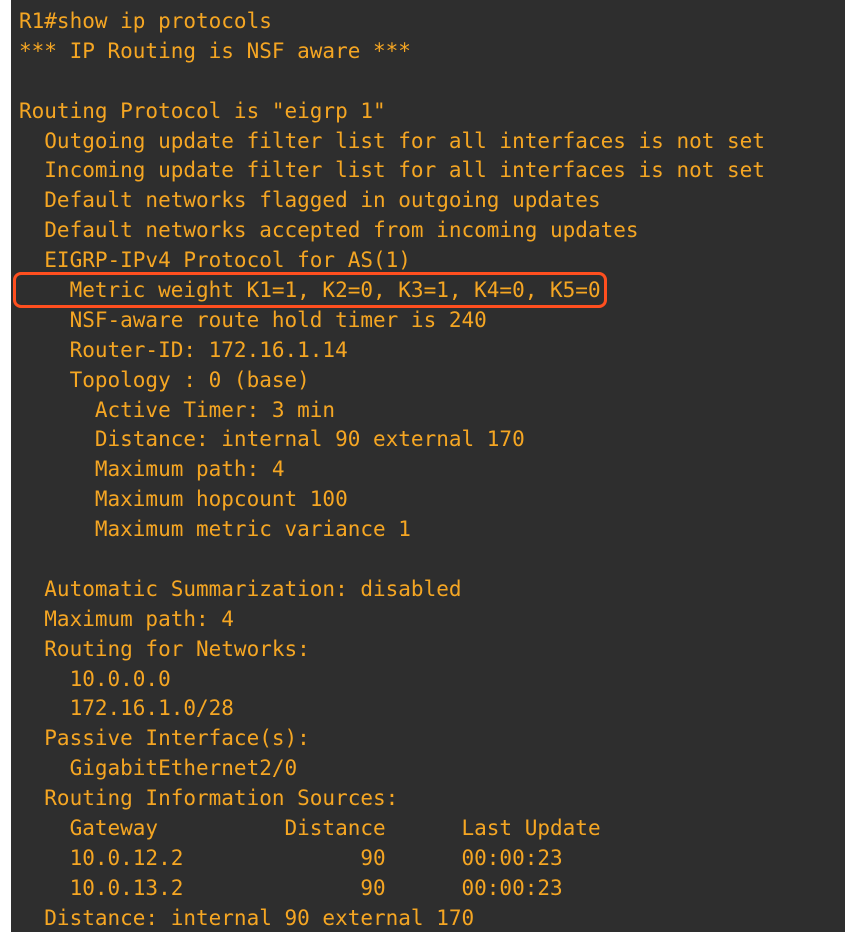 This screenshot has height=939, width=857. I want to click on terminal-line: 10.0.12.2 90 00:00:23, so click(428, 859).